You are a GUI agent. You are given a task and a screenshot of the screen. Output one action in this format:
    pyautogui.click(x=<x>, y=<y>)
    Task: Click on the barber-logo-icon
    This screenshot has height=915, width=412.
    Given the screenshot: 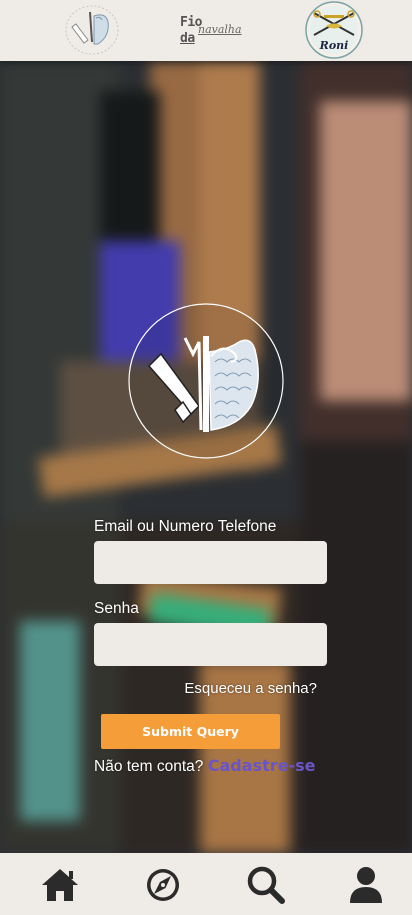 What is the action you would take?
    pyautogui.click(x=92, y=30)
    